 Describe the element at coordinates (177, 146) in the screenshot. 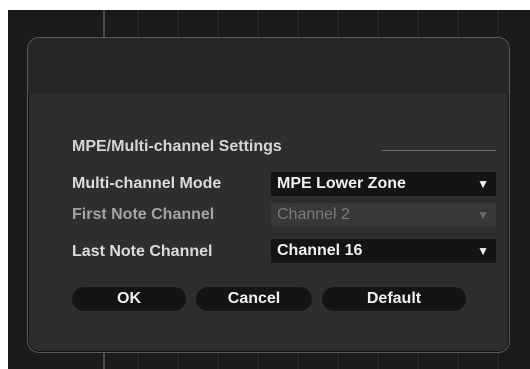

I see `group-title: MPE/Multi-channel Settings` at that location.